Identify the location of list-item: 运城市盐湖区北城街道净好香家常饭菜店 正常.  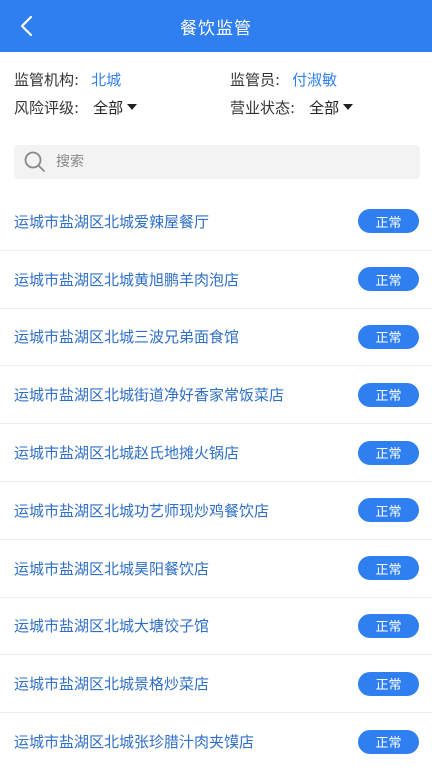
(216, 395).